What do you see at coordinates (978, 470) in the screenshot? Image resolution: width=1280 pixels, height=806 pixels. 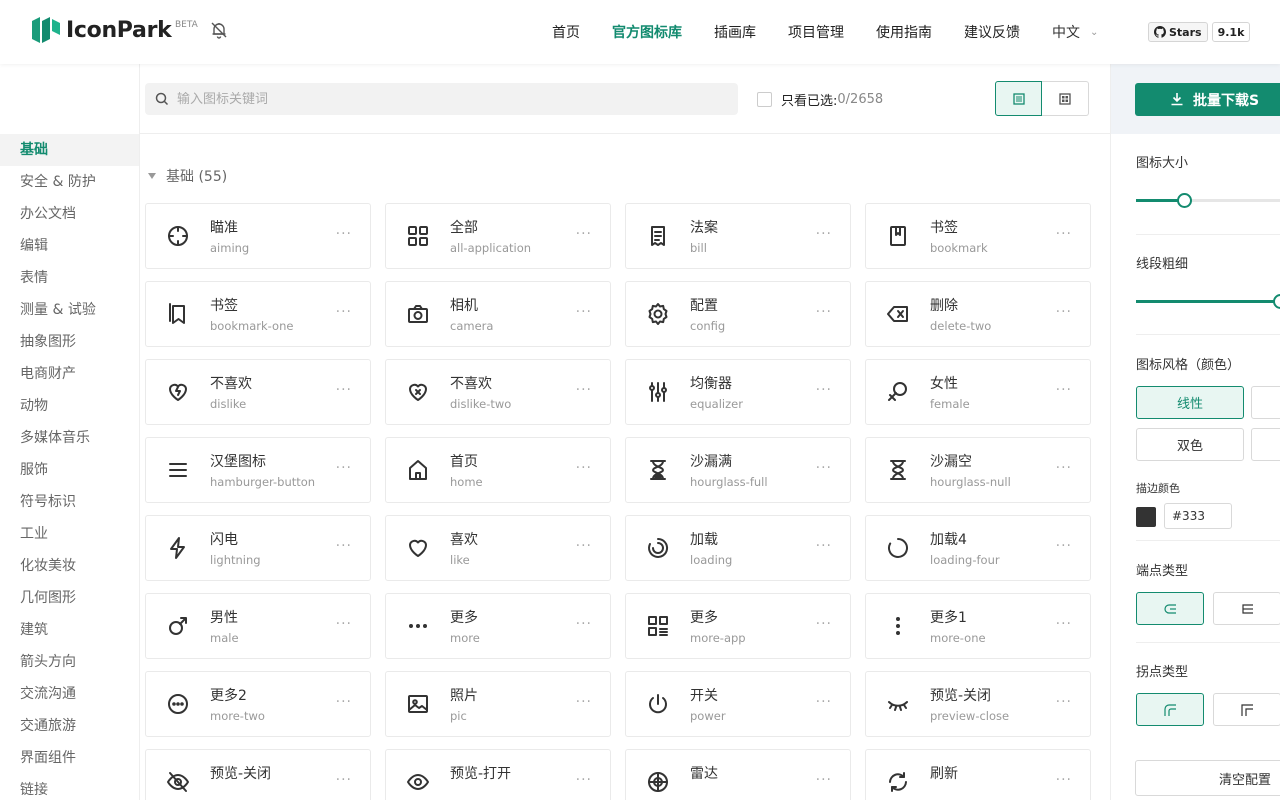 I see `icon-card: 沙漏空 hourglass-null ···` at bounding box center [978, 470].